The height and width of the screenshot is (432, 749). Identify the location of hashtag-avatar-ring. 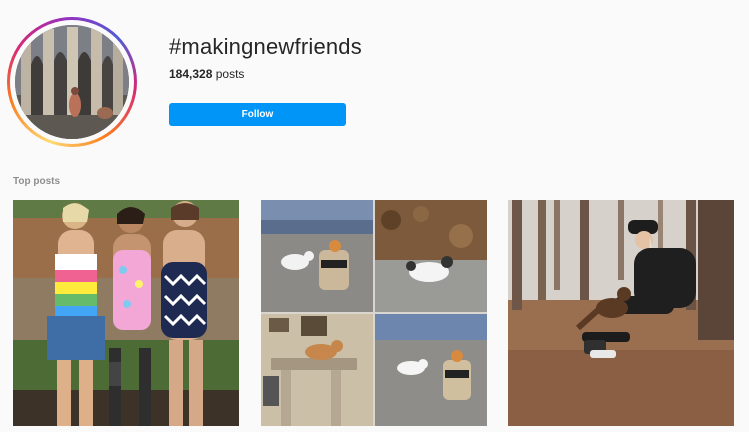
(72, 82).